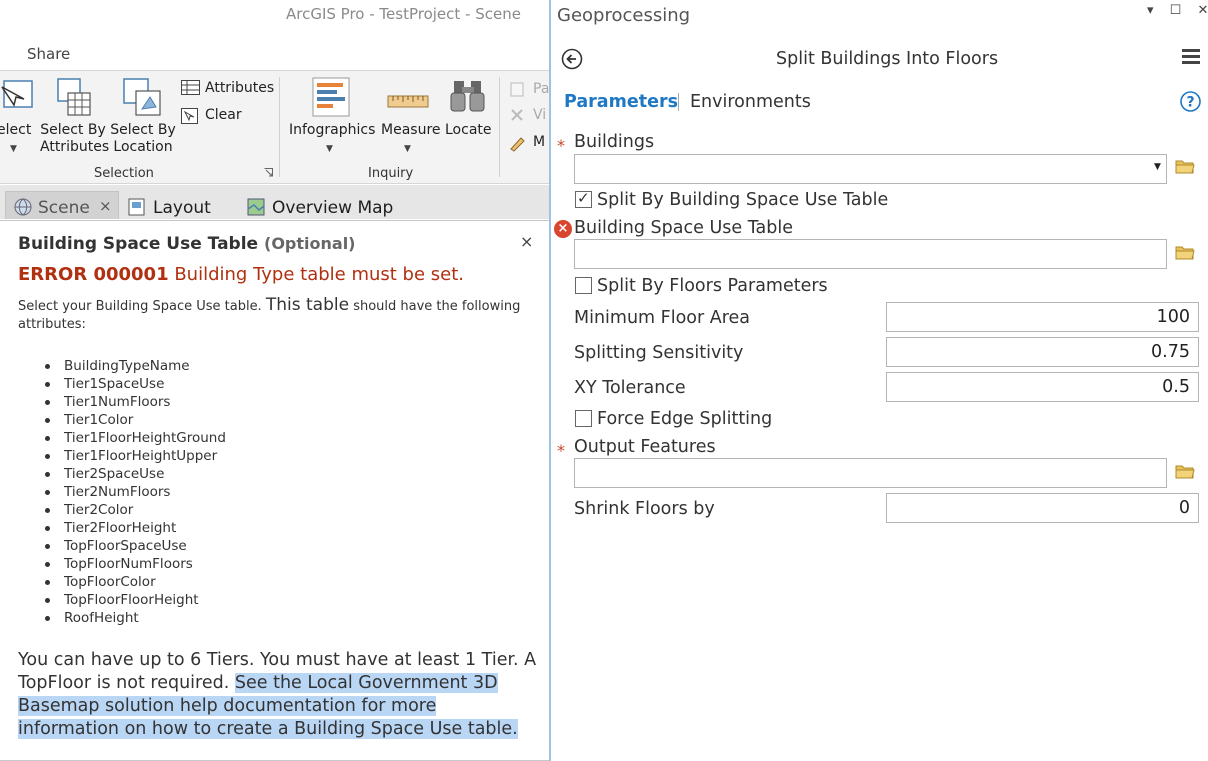  I want to click on ruler-icon, so click(408, 101).